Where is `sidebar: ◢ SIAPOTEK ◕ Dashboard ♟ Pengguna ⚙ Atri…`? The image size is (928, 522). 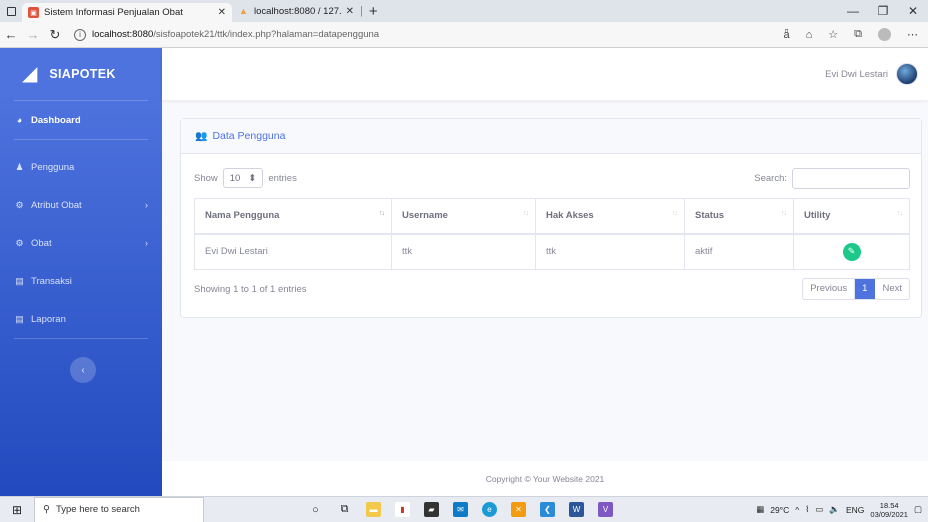
sidebar: ◢ SIAPOTEK ◕ Dashboard ♟ Pengguna ⚙ Atri… is located at coordinates (81, 272).